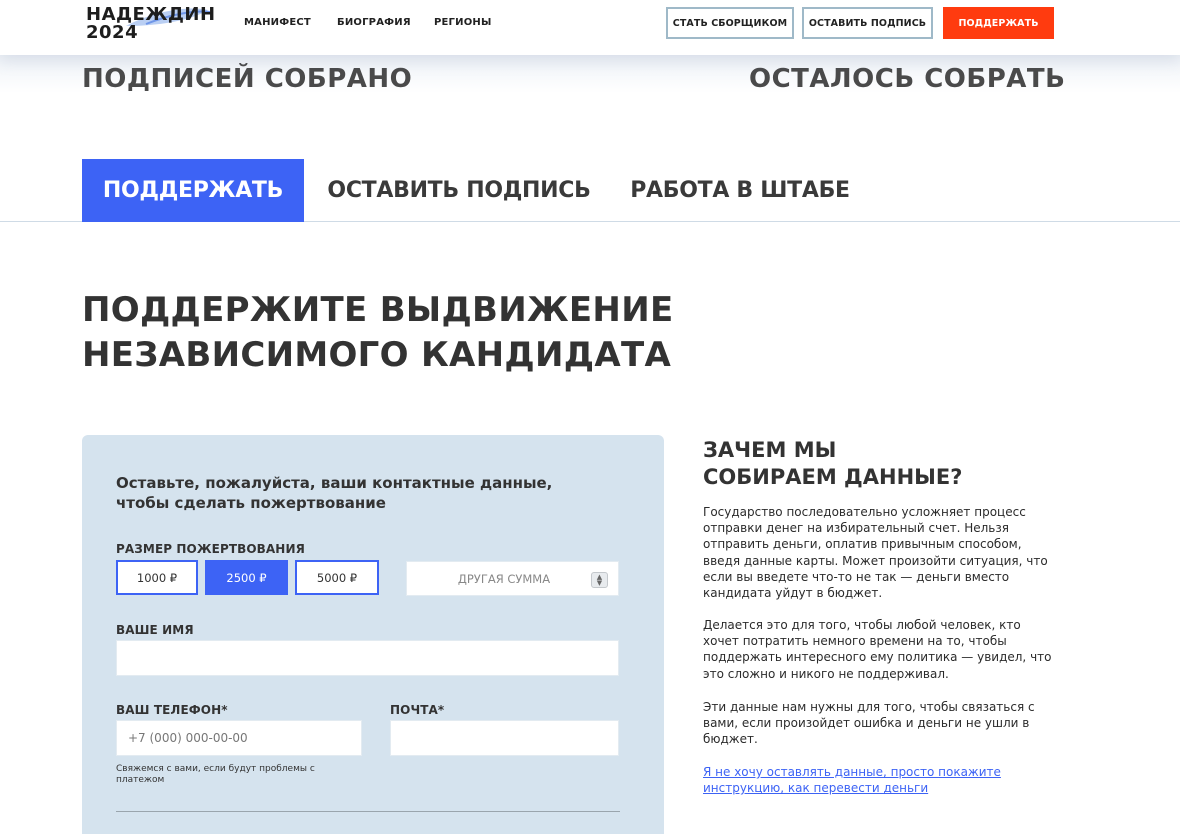  I want to click on logo-text-year: 2024, so click(112, 32).